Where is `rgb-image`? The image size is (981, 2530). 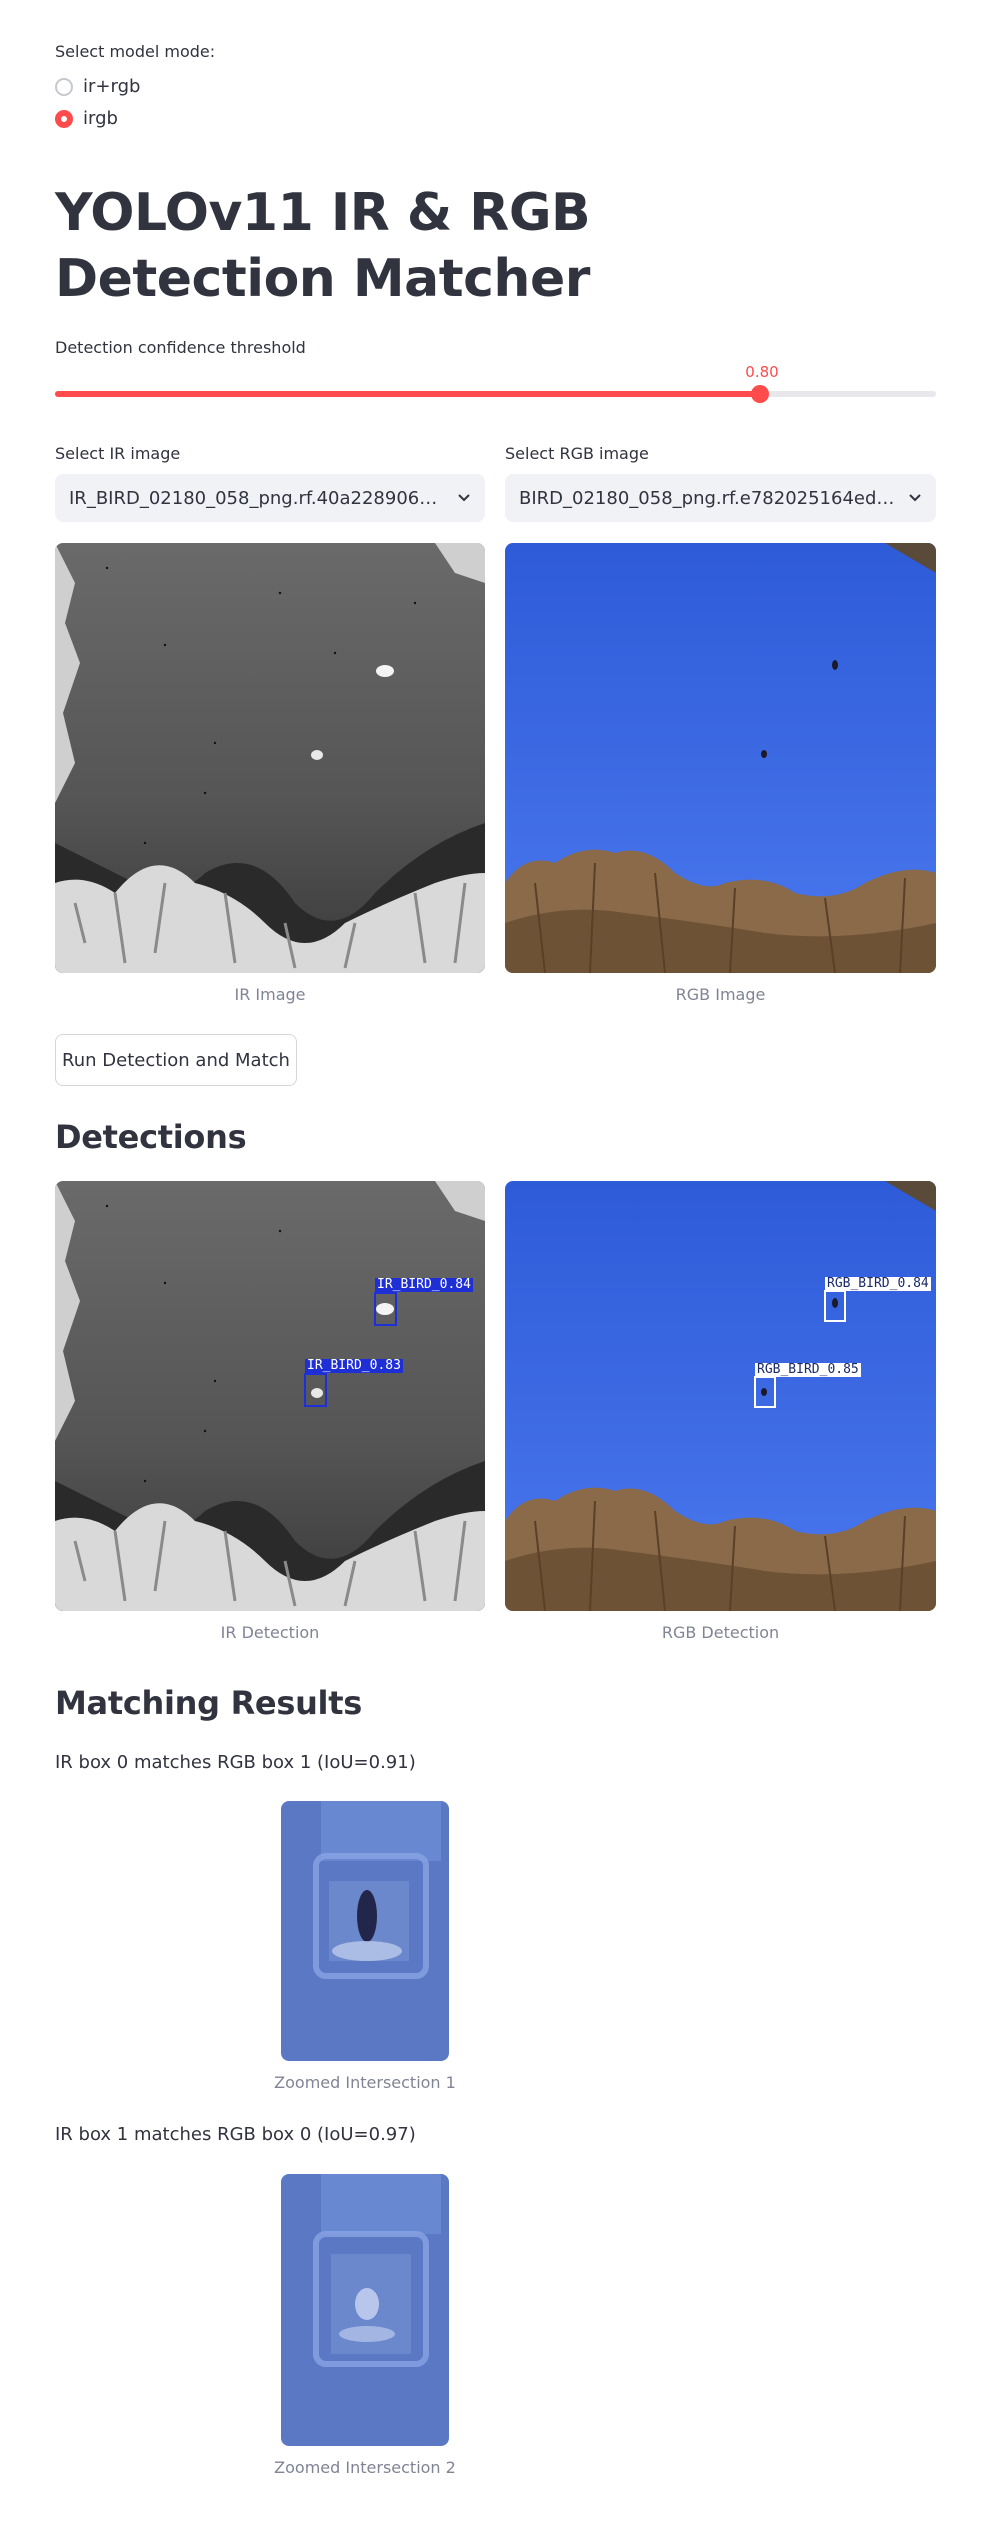
rgb-image is located at coordinates (720, 758).